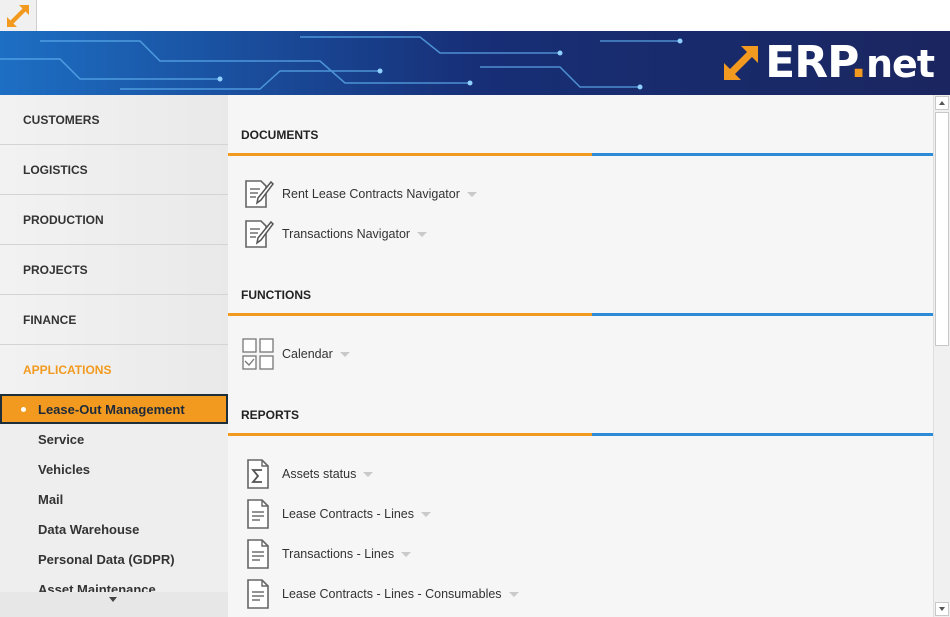 The width and height of the screenshot is (950, 617). Describe the element at coordinates (114, 529) in the screenshot. I see `sidebar-item-data-warehouse: Data Warehouse` at that location.